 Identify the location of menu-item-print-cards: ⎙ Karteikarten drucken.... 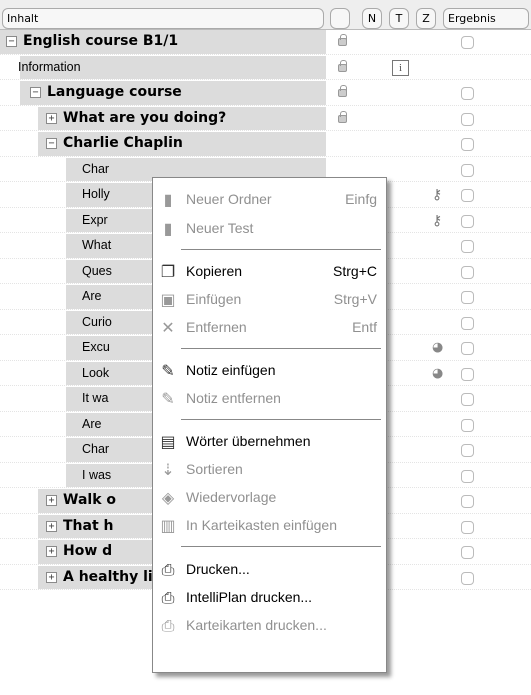
(269, 626).